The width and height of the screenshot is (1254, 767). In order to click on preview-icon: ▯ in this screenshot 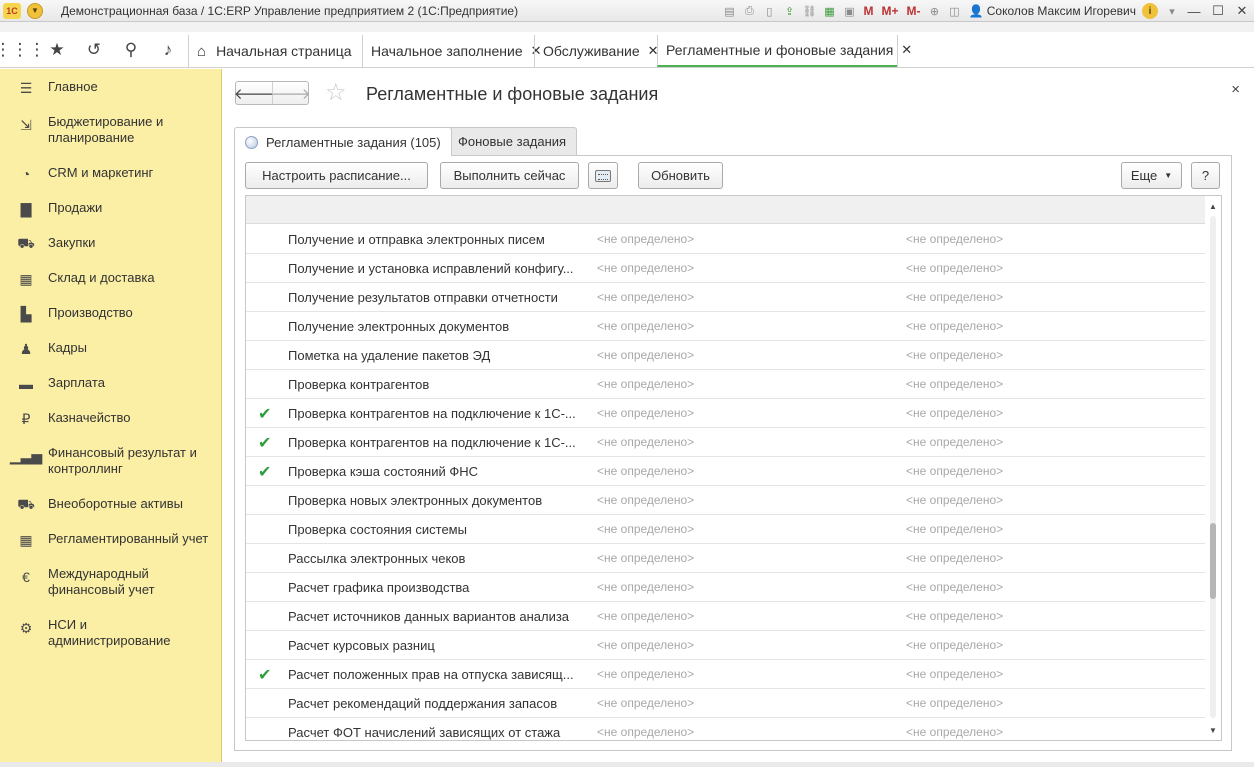, I will do `click(769, 11)`.